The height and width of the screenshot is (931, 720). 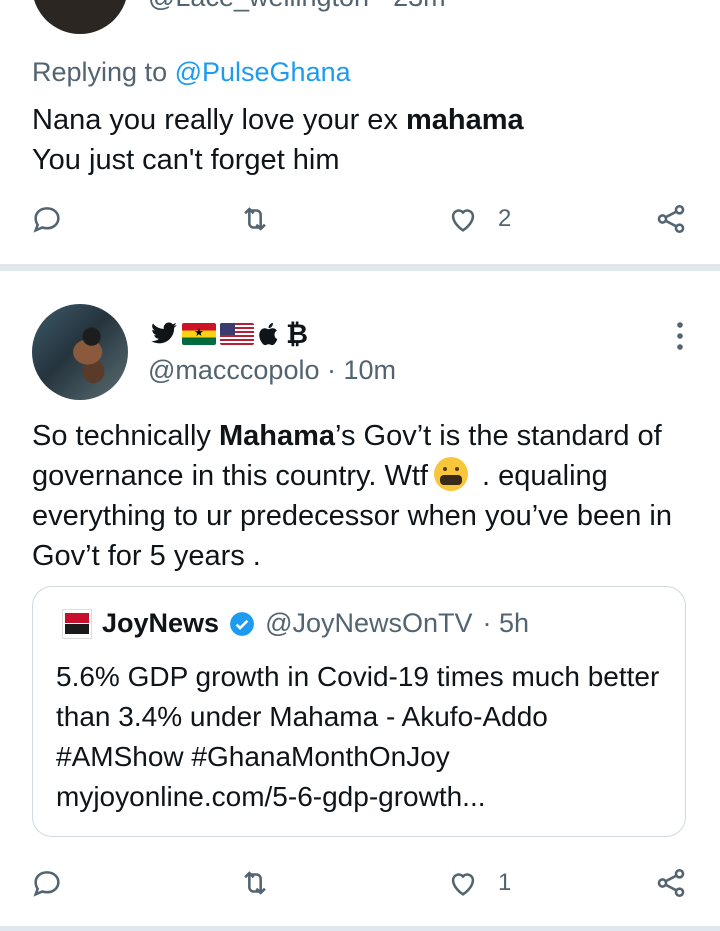 I want to click on like-count: 1, so click(x=505, y=882).